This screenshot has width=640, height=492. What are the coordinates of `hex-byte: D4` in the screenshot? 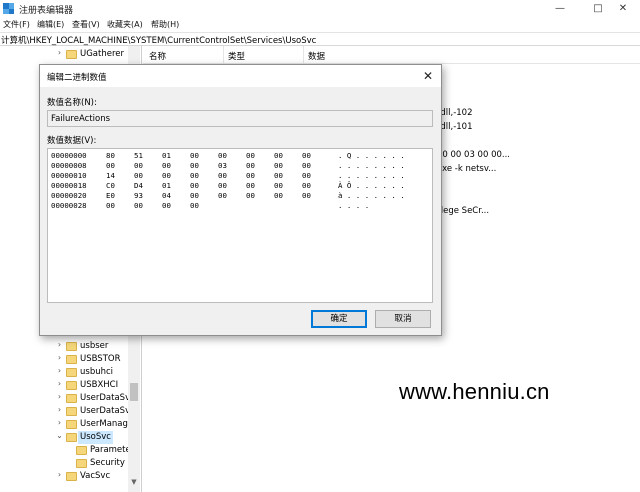 It's located at (138, 186).